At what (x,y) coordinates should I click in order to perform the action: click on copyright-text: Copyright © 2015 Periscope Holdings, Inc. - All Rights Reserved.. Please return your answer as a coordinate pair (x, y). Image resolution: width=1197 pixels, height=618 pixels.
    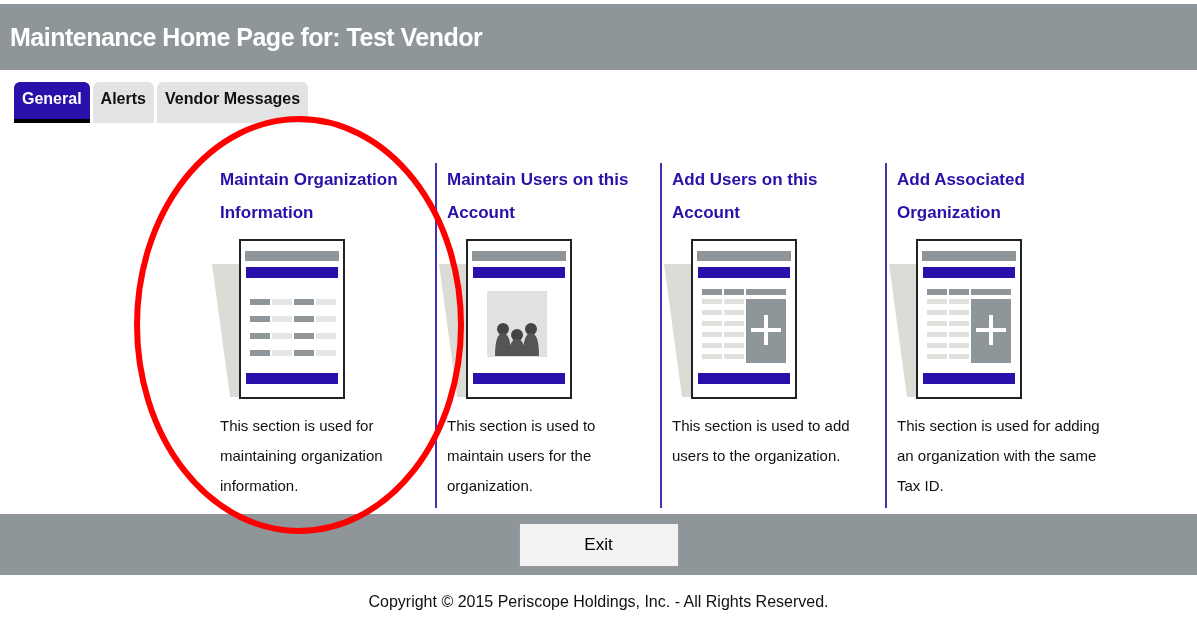
    Looking at the image, I should click on (598, 602).